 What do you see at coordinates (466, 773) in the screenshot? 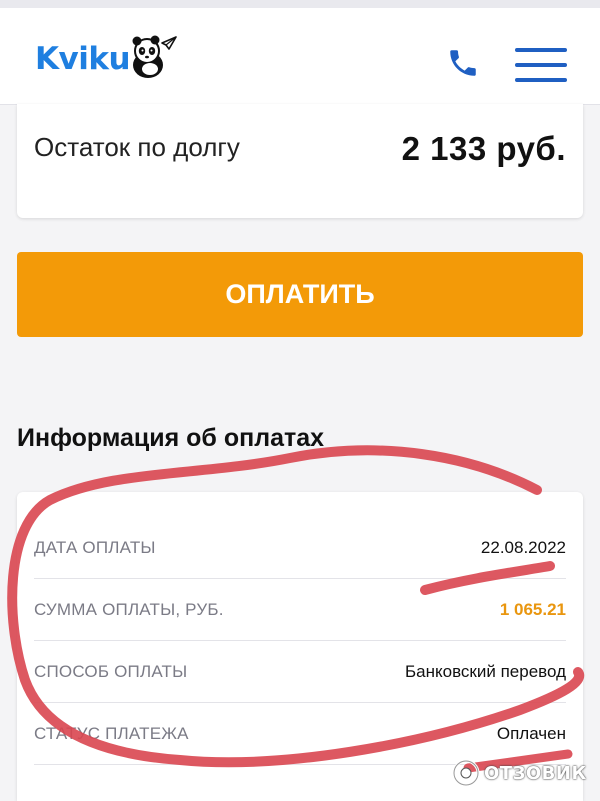
I see `otzovik-logo-icon` at bounding box center [466, 773].